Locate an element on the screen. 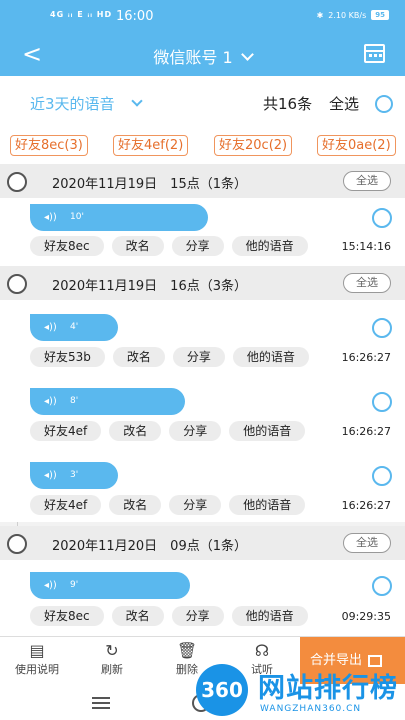 The height and width of the screenshot is (720, 405). watermark: 360 网站排行榜 WANGZHAN360.CN is located at coordinates (300, 690).